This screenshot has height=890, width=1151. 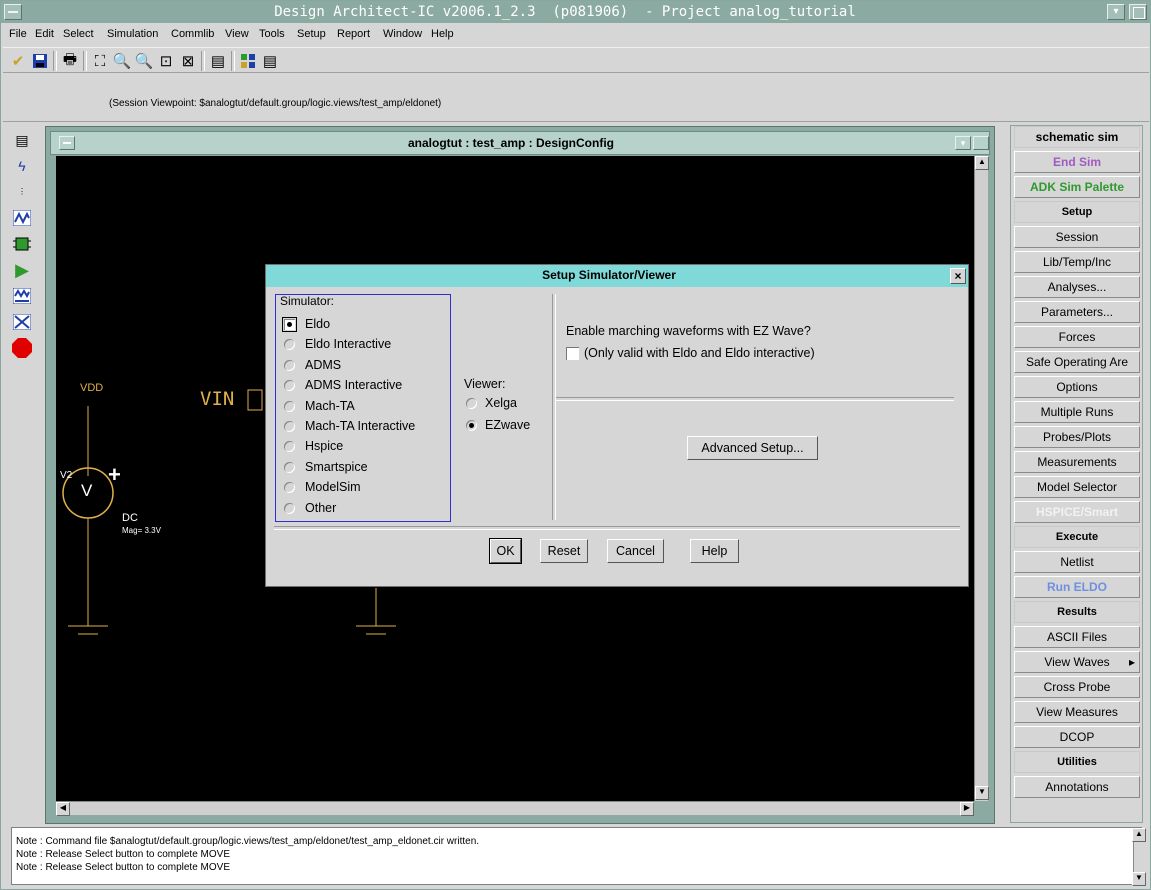 I want to click on play-icon: ▶, so click(x=22, y=270).